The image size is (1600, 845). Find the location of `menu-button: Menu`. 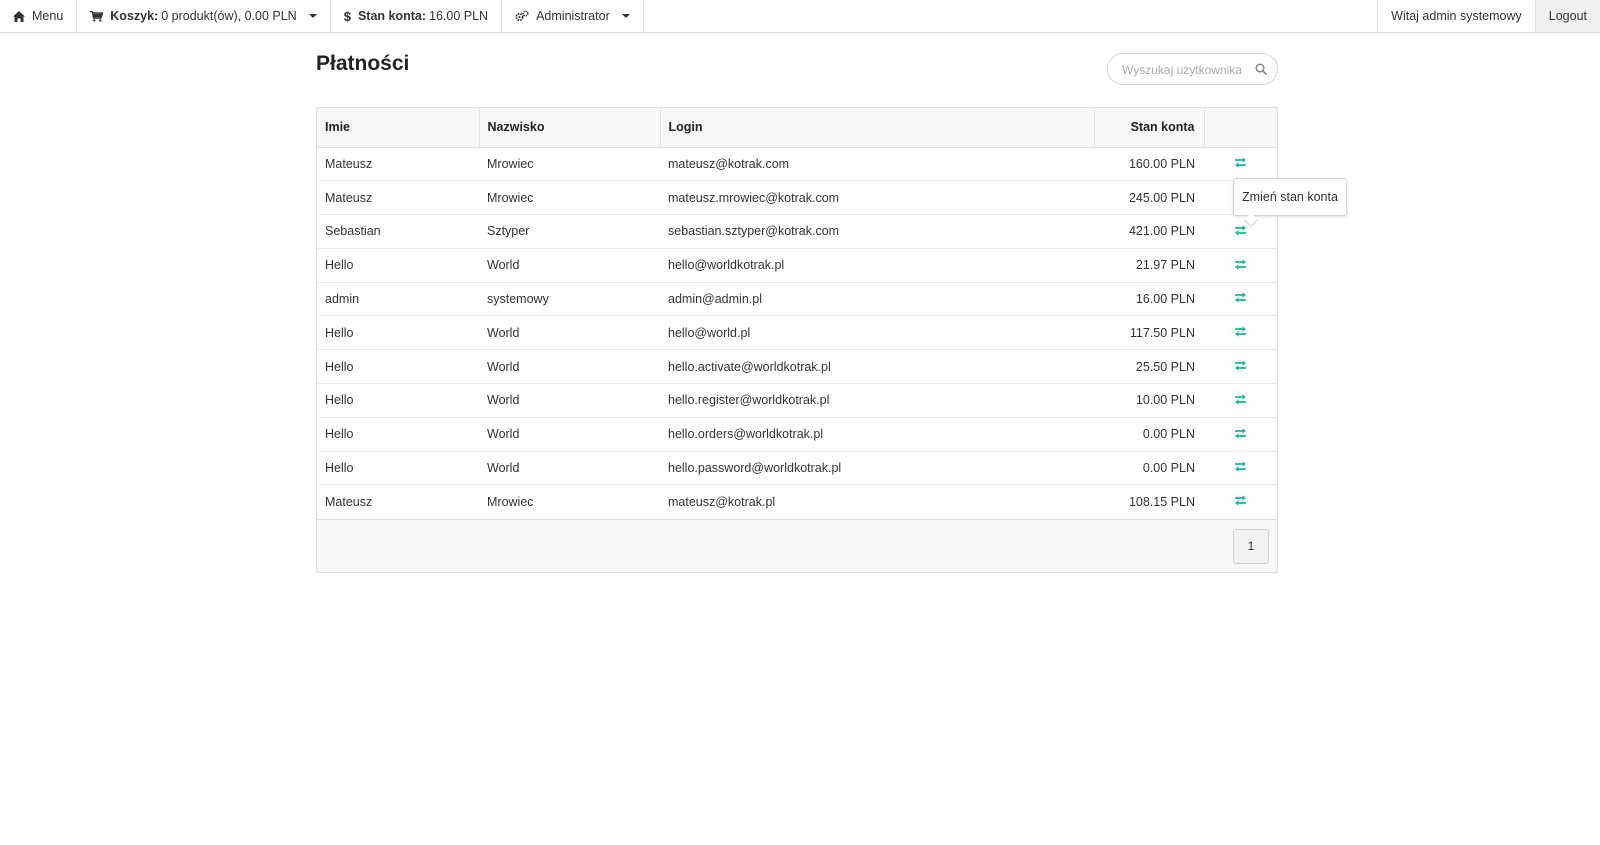

menu-button: Menu is located at coordinates (39, 16).